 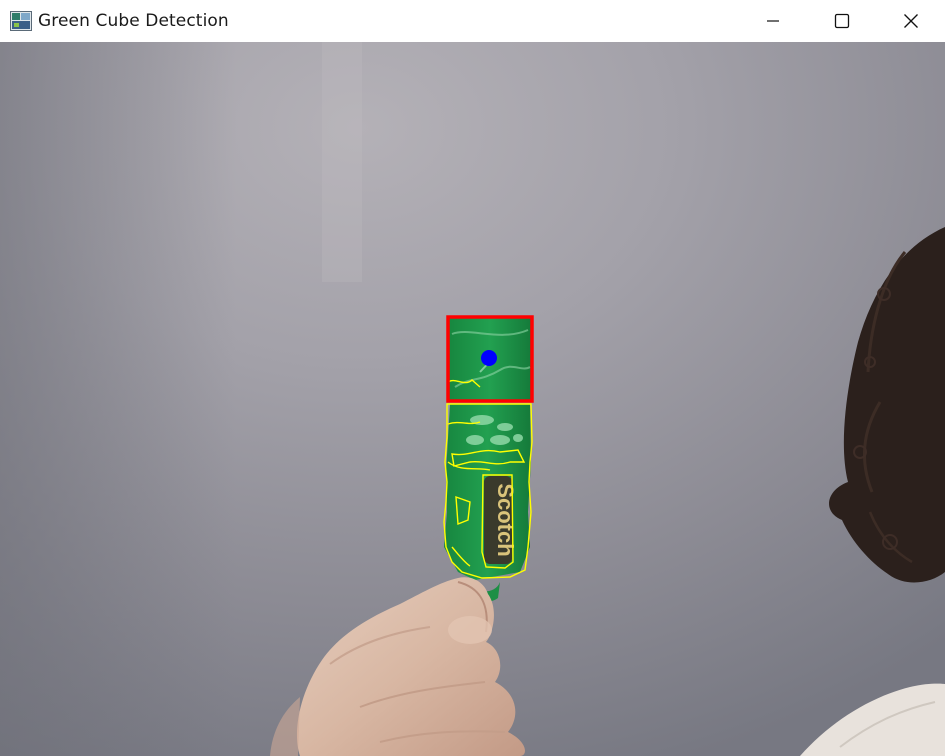 I want to click on close-button, so click(x=910, y=21).